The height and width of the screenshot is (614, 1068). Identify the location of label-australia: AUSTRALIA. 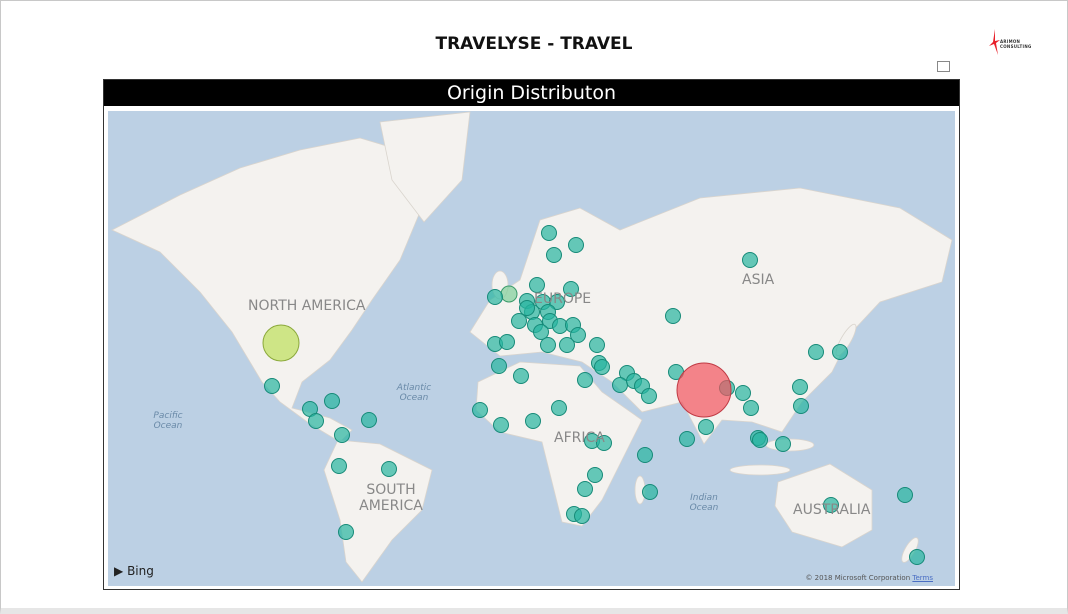
(832, 510).